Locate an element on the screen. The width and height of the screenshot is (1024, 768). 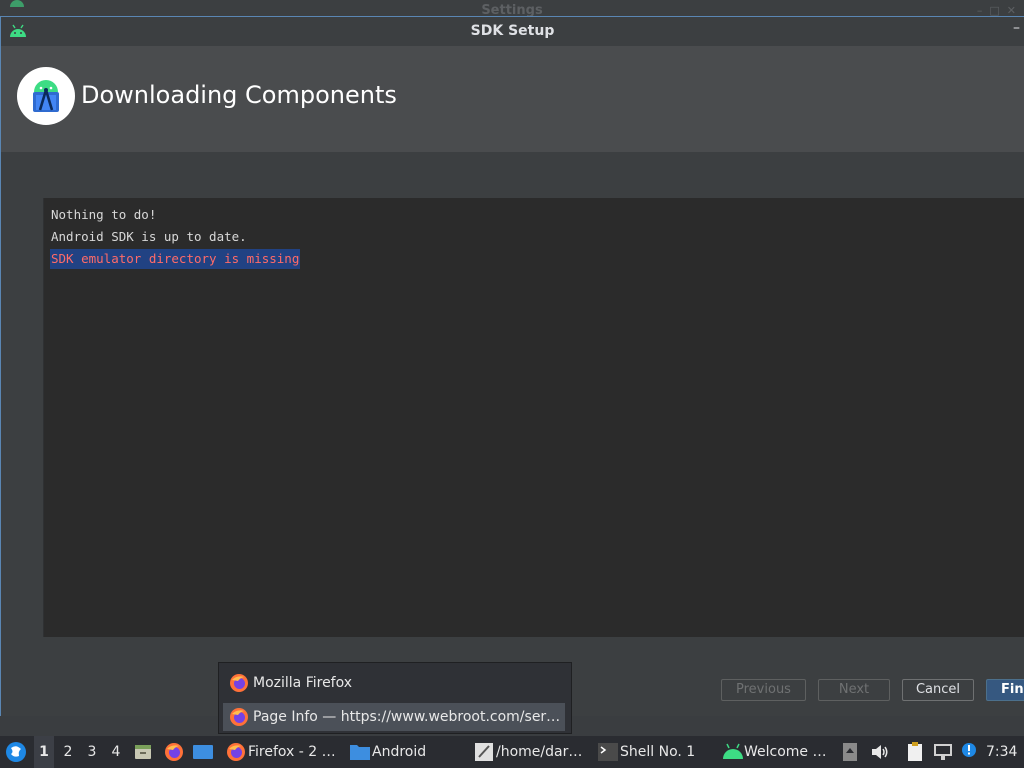
start-menu-icon is located at coordinates (16, 752).